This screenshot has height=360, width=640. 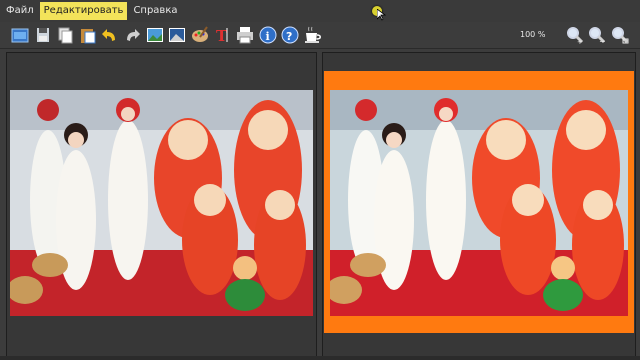 What do you see at coordinates (20, 35) in the screenshot?
I see `open-icon` at bounding box center [20, 35].